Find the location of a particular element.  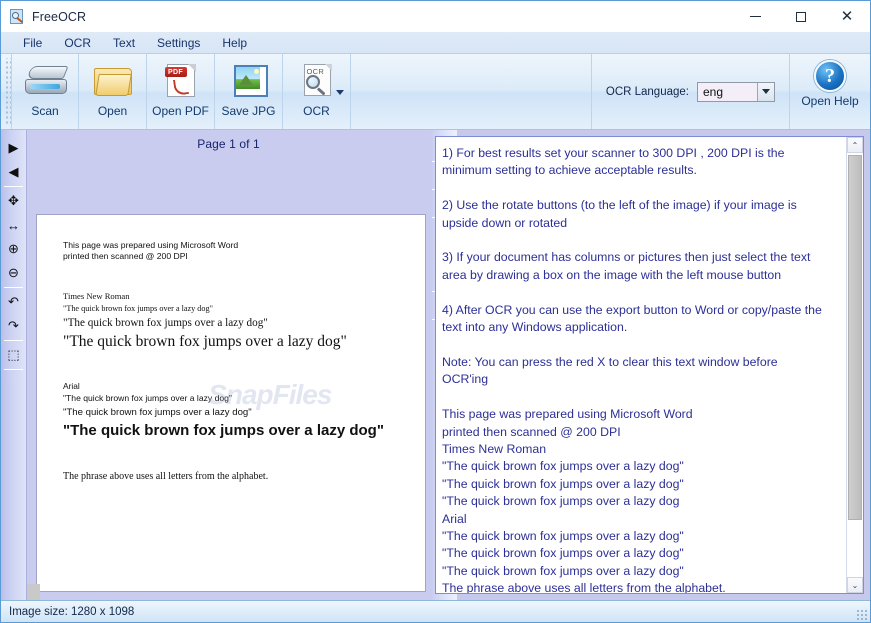

scanner-icon is located at coordinates (46, 80).